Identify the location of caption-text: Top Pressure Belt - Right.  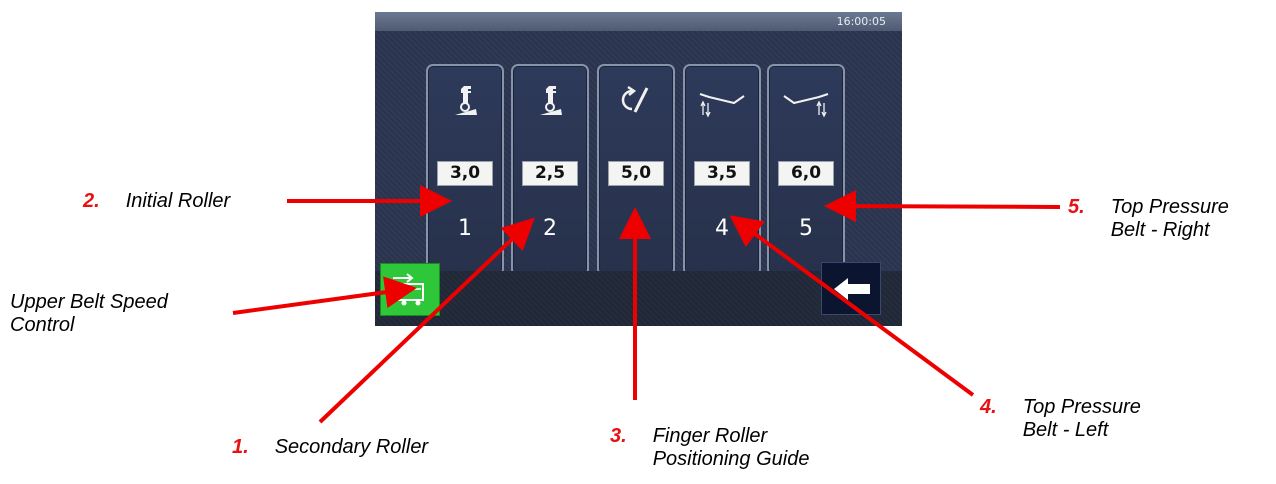
(1169, 218).